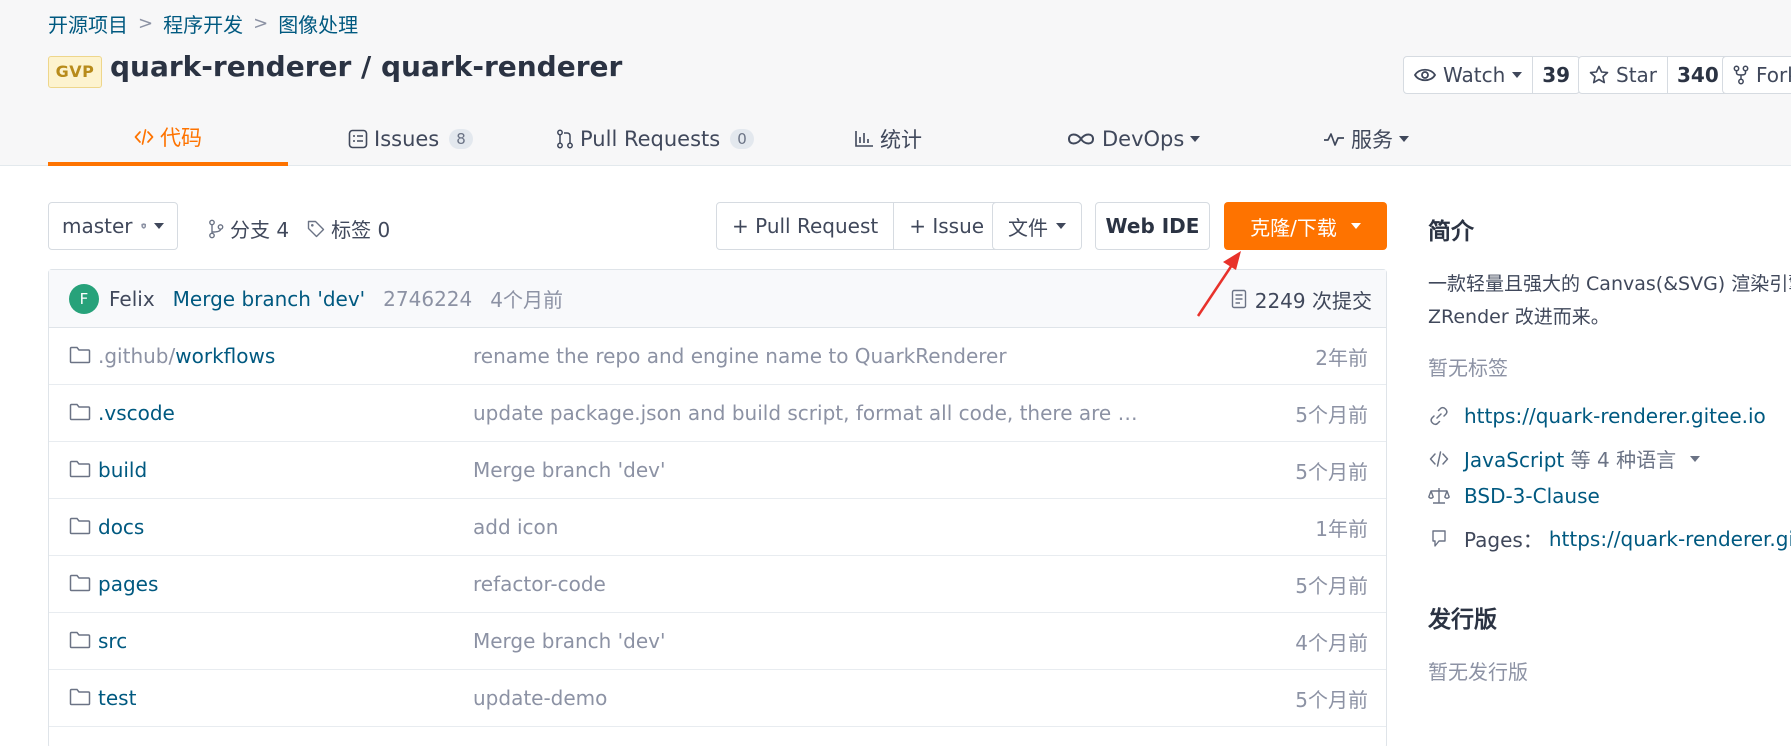 The height and width of the screenshot is (746, 1791). I want to click on table-row: test update-demo 5个月前, so click(717, 698).